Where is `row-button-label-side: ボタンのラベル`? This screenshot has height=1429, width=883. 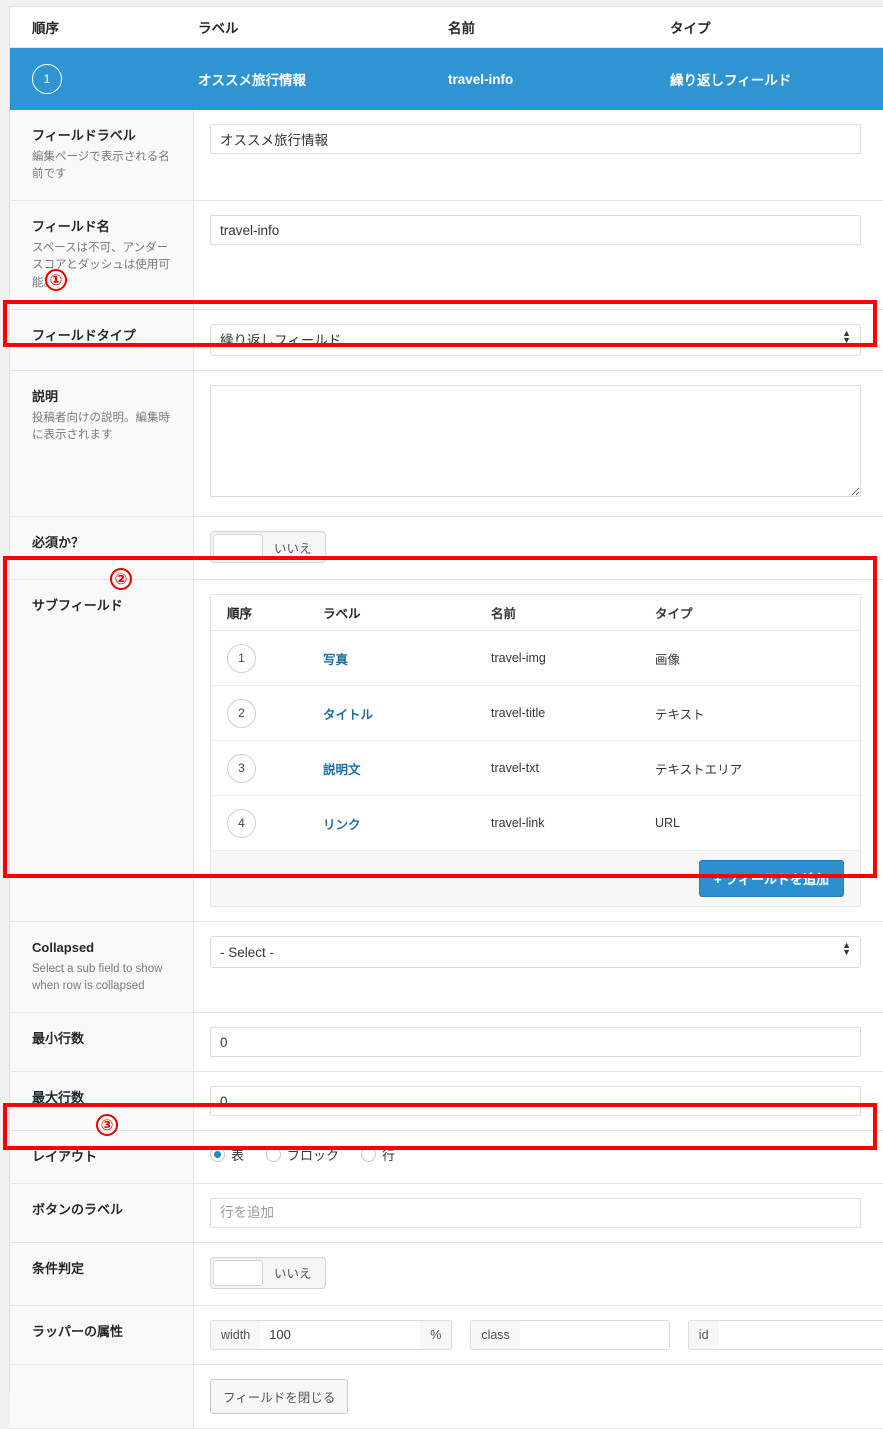 row-button-label-side: ボタンのラベル is located at coordinates (102, 1212).